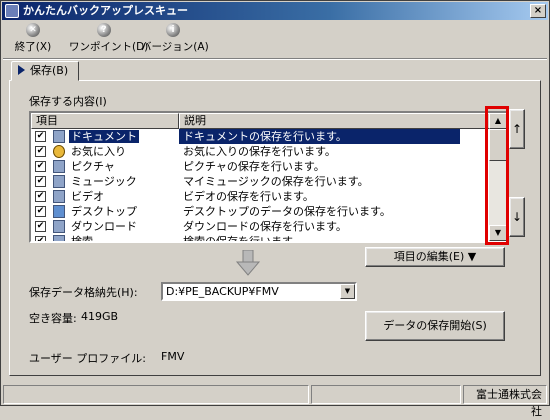 The height and width of the screenshot is (420, 550). Describe the element at coordinates (175, 40) in the screenshot. I see `version-button: i バージョン(A)` at that location.